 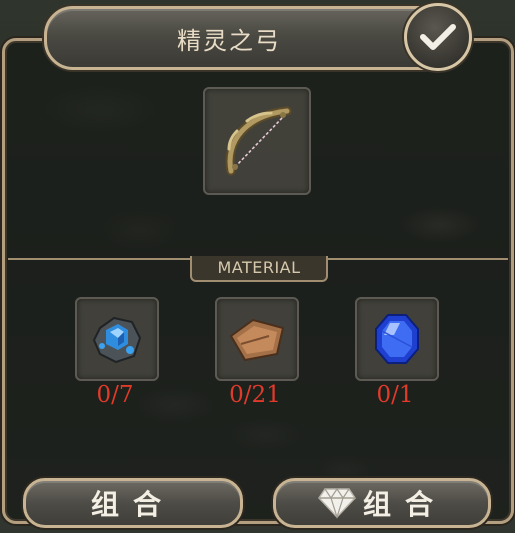 What do you see at coordinates (255, 395) in the screenshot?
I see `material-count-2: 0/21` at bounding box center [255, 395].